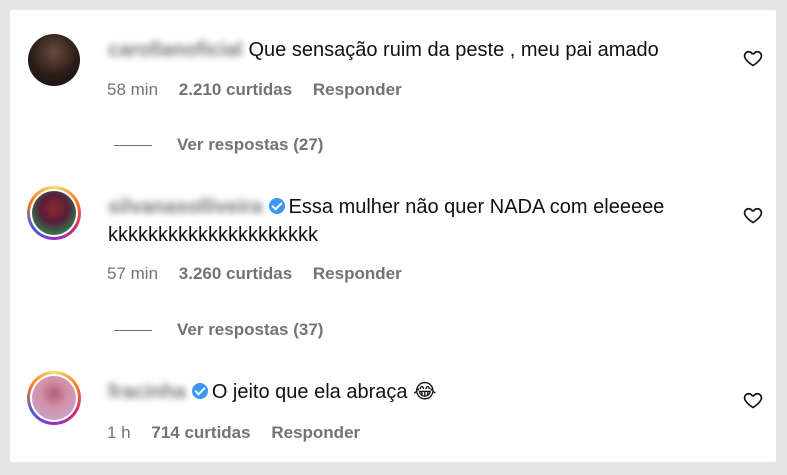 The image size is (787, 475). Describe the element at coordinates (185, 207) in the screenshot. I see `username: silvanasolliveira` at that location.